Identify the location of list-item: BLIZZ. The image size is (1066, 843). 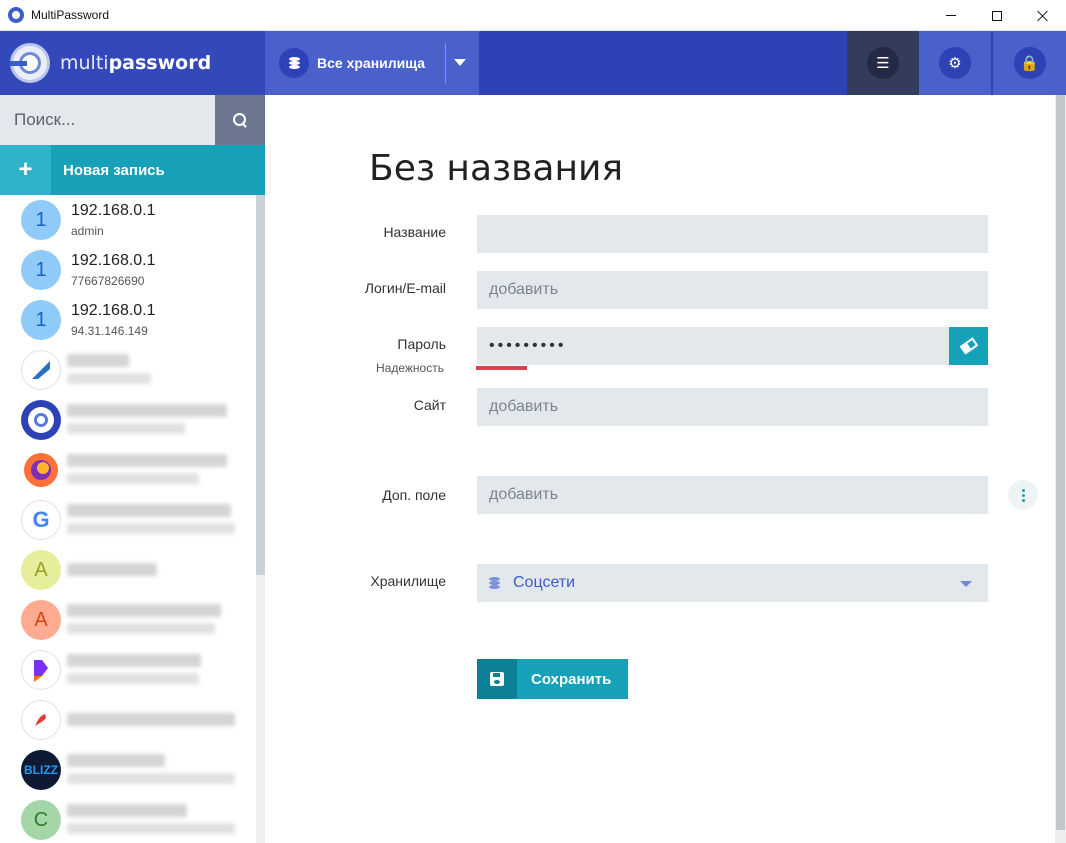
(127, 770).